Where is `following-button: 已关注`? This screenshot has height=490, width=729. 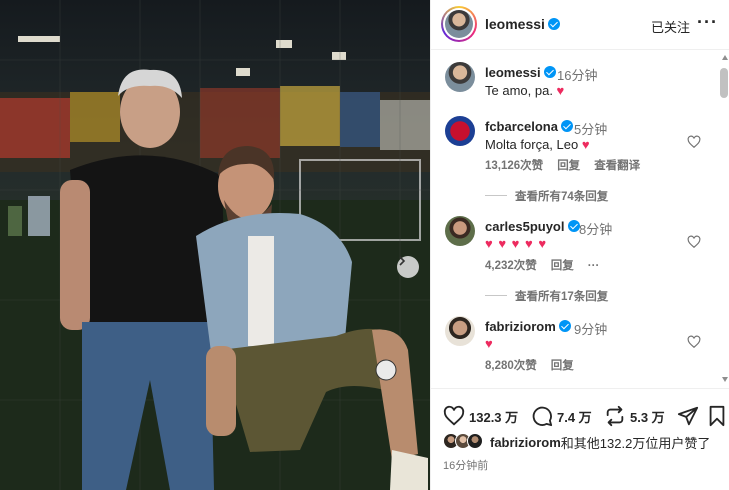
following-button: 已关注 is located at coordinates (670, 26).